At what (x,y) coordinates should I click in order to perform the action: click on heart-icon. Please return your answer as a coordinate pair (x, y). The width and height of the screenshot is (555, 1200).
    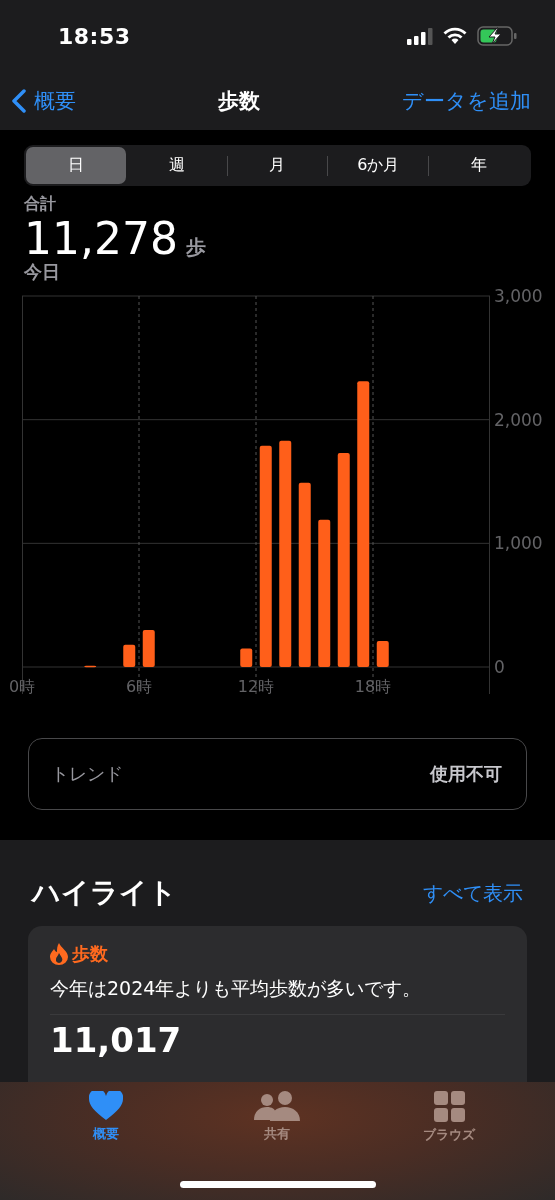
    Looking at the image, I should click on (105, 1106).